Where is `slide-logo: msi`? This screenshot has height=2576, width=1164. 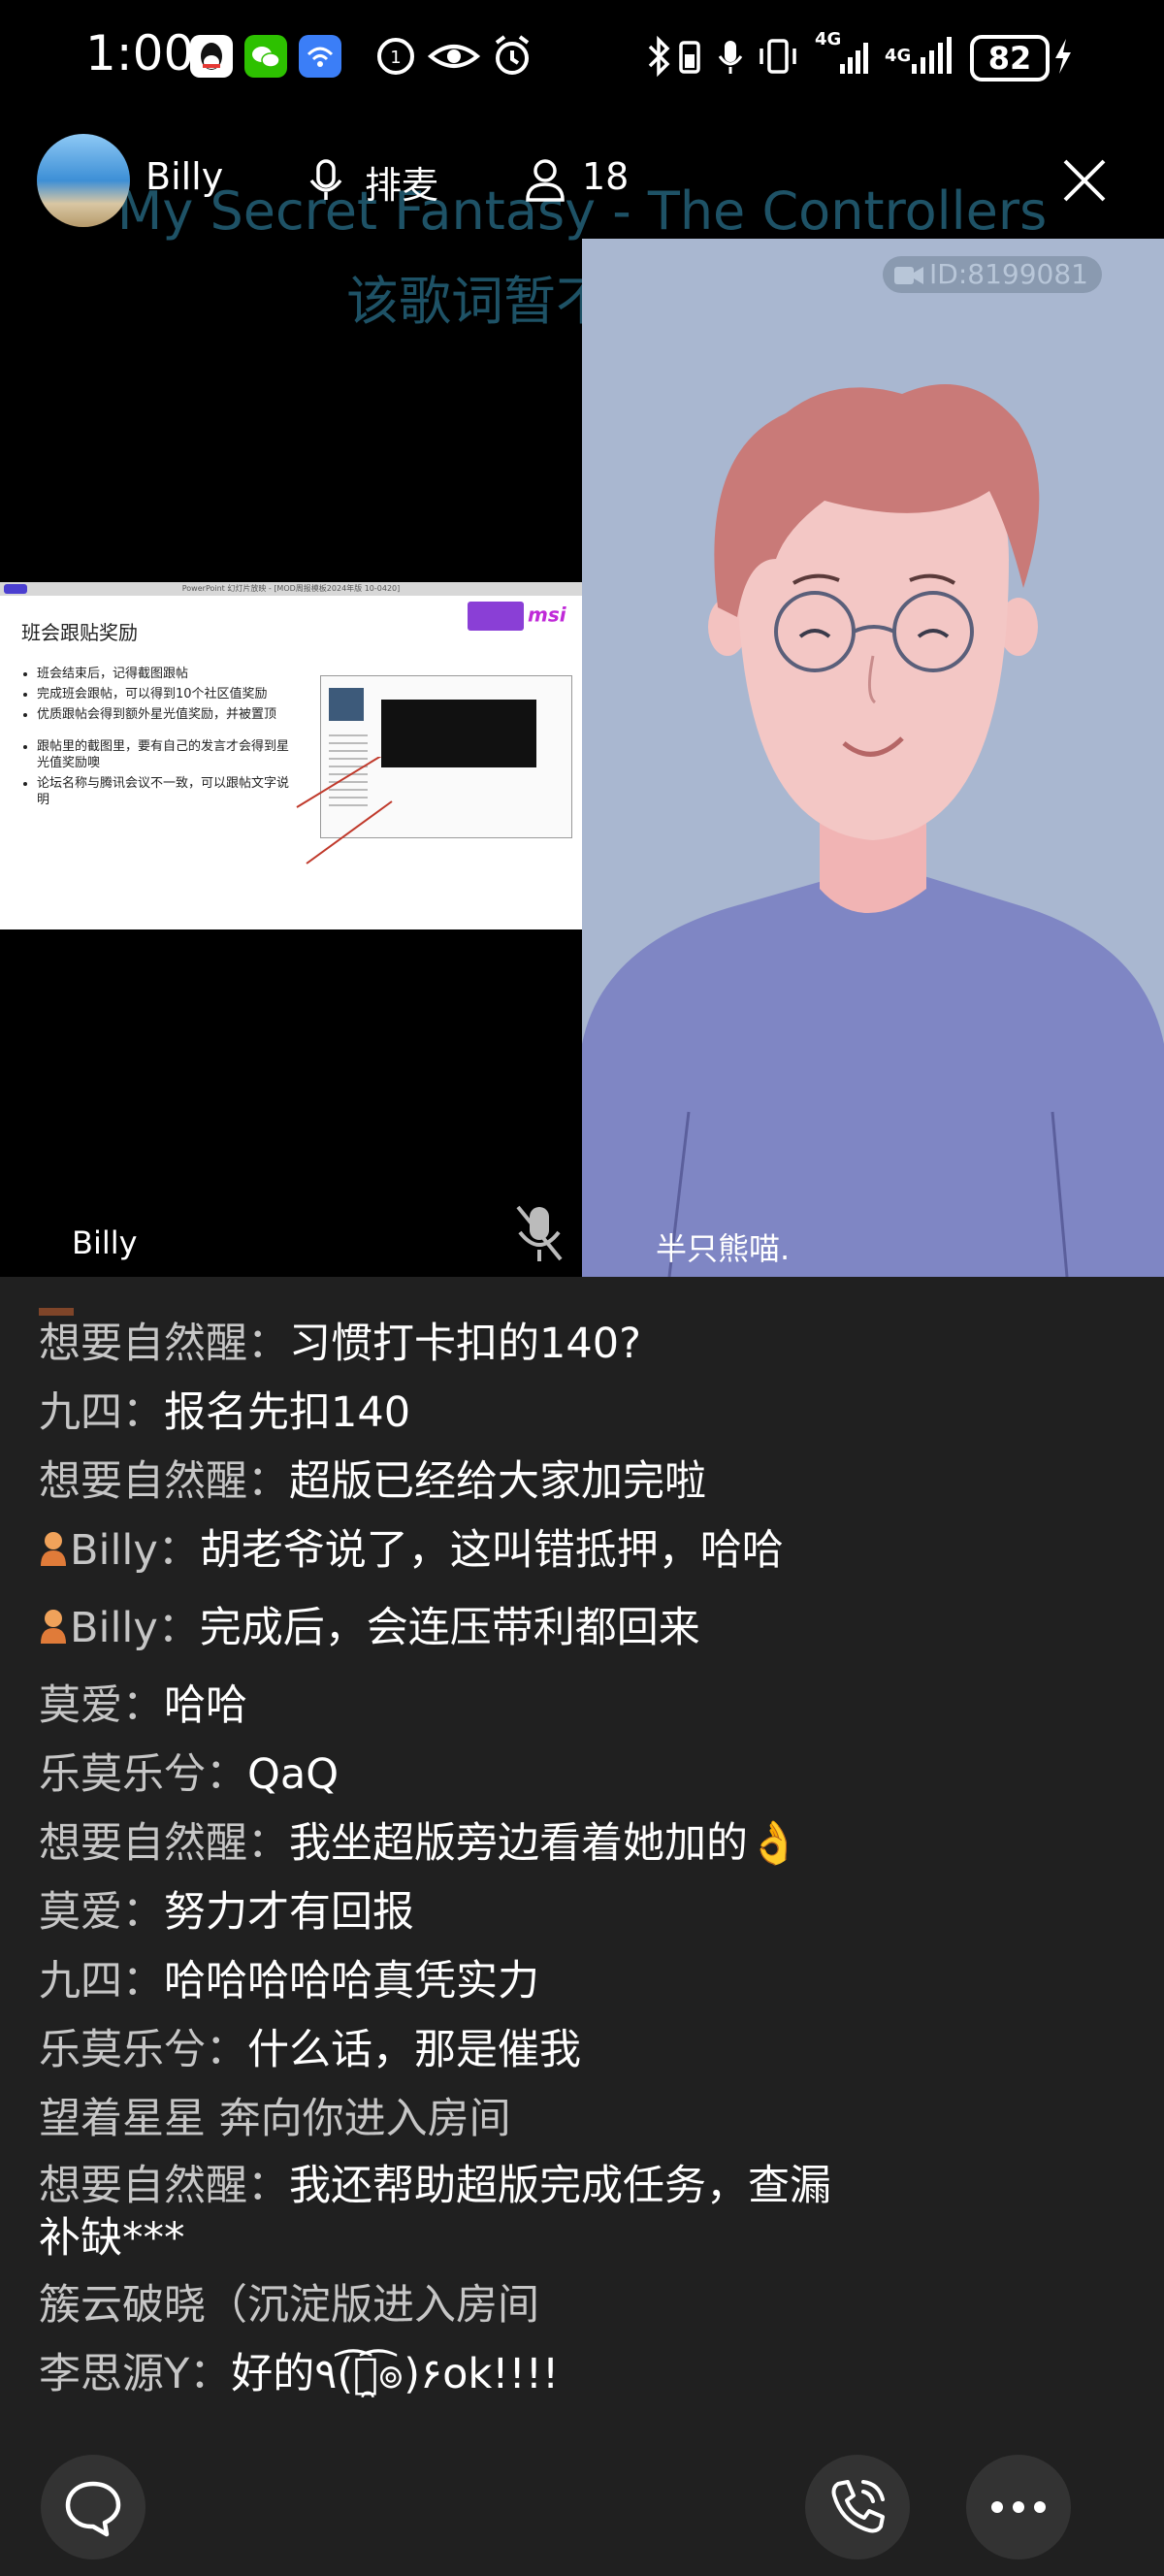 slide-logo: msi is located at coordinates (517, 617).